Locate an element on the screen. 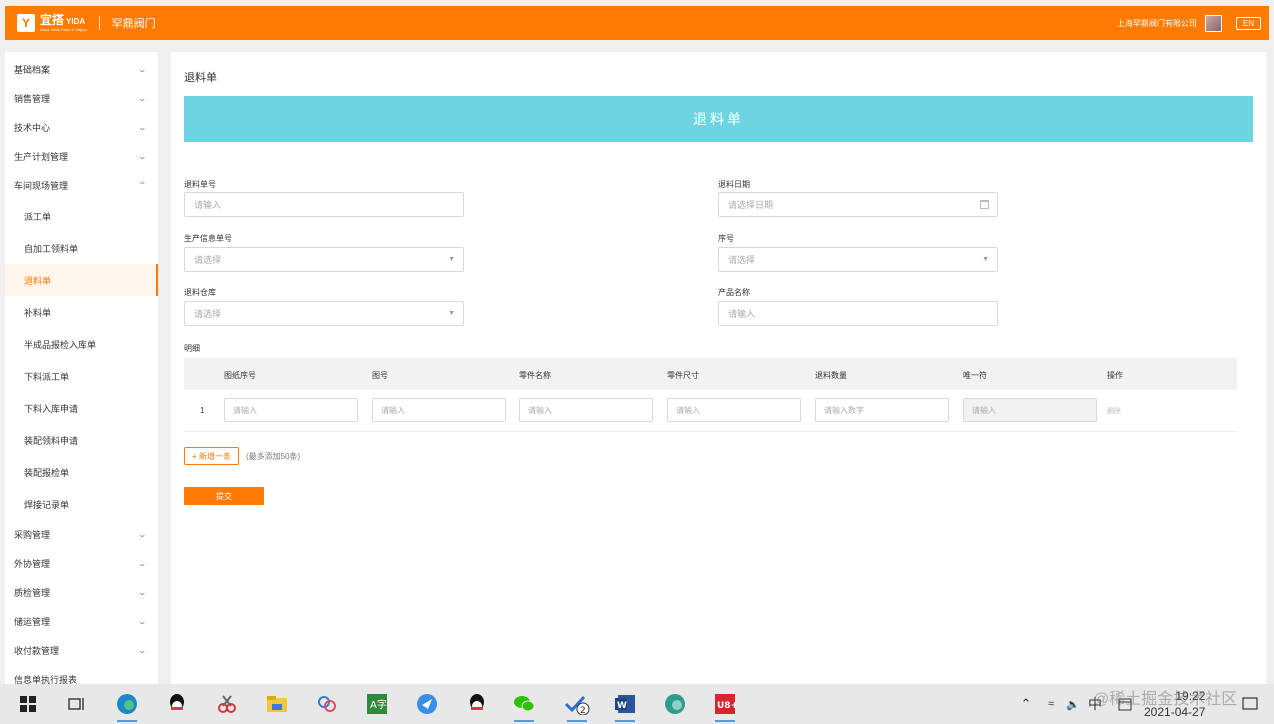 The image size is (1274, 724). edge-icon is located at coordinates (127, 706).